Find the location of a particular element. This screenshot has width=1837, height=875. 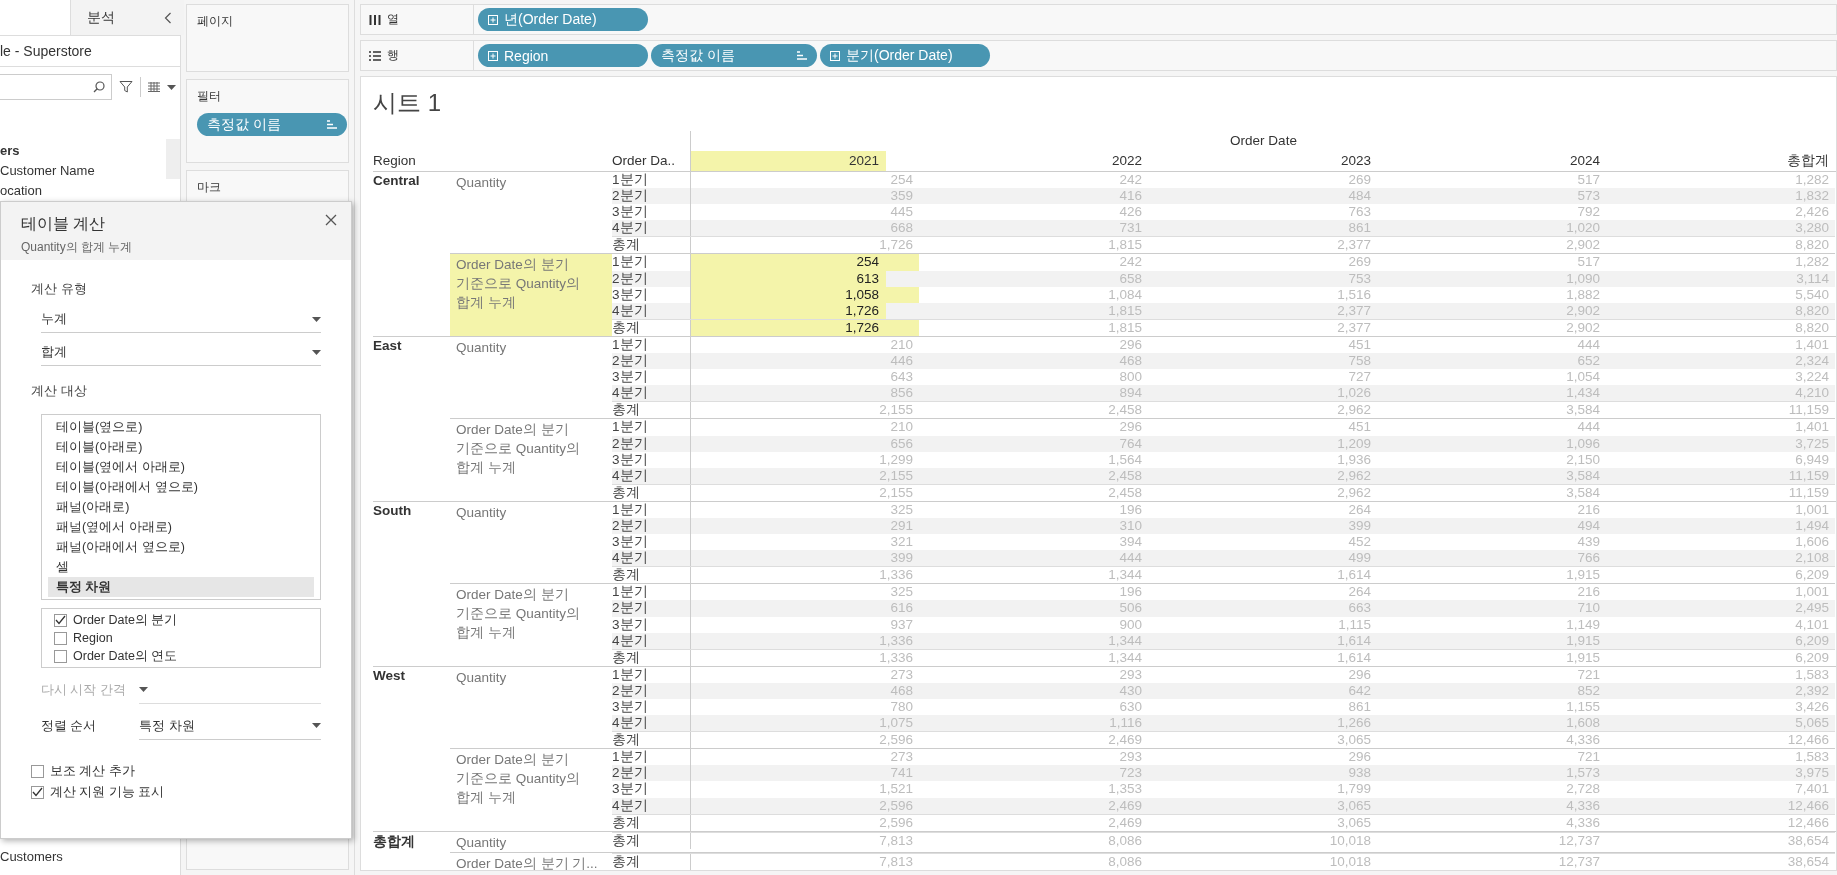

data-source-name: le - Superstore is located at coordinates (90, 51).